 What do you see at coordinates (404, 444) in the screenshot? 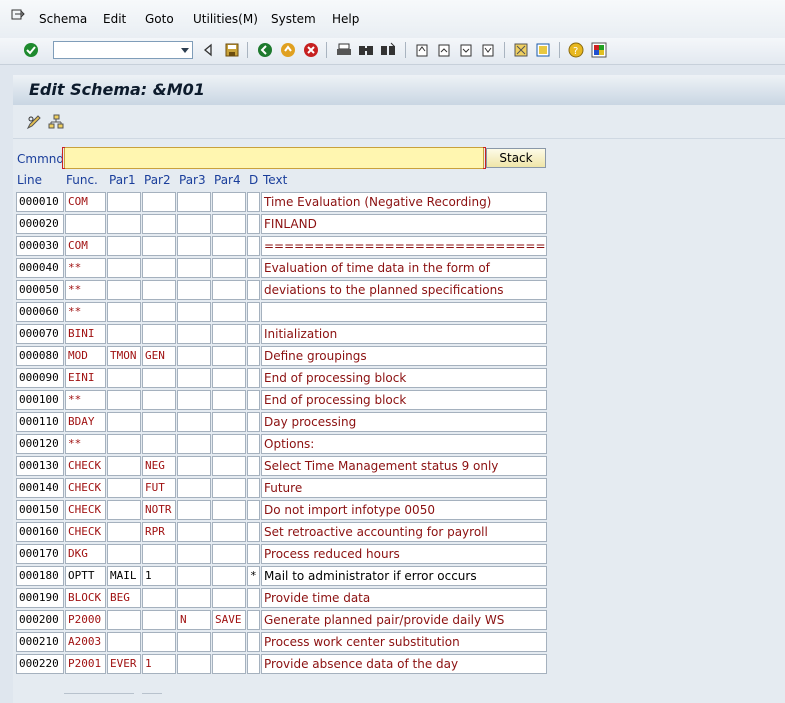
I see `text-cell: Options:` at bounding box center [404, 444].